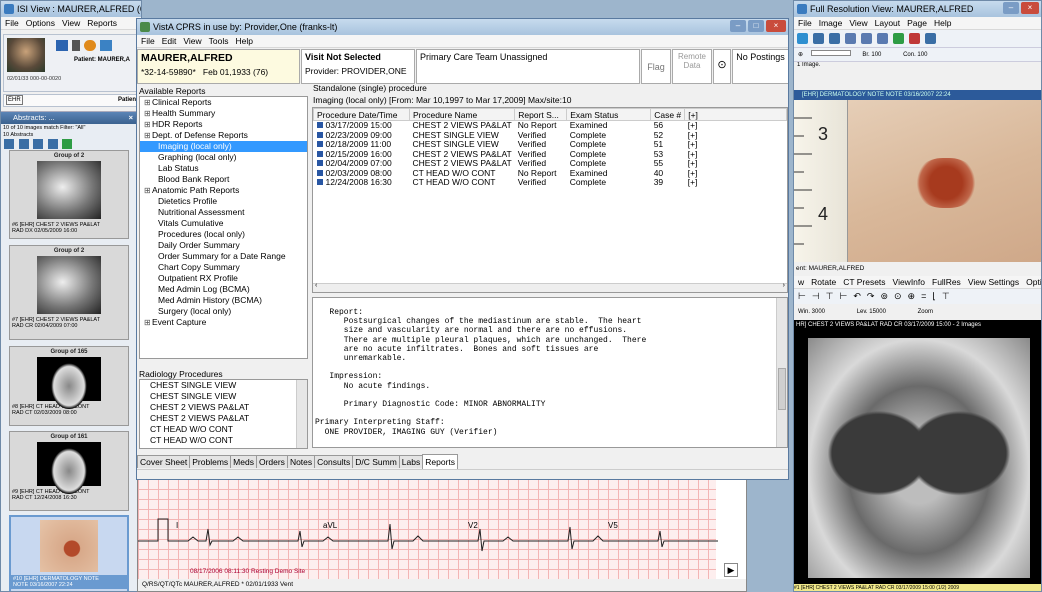 Image resolution: width=1042 pixels, height=592 pixels. Describe the element at coordinates (917, 181) in the screenshot. I see `derm-image: 3 4` at that location.